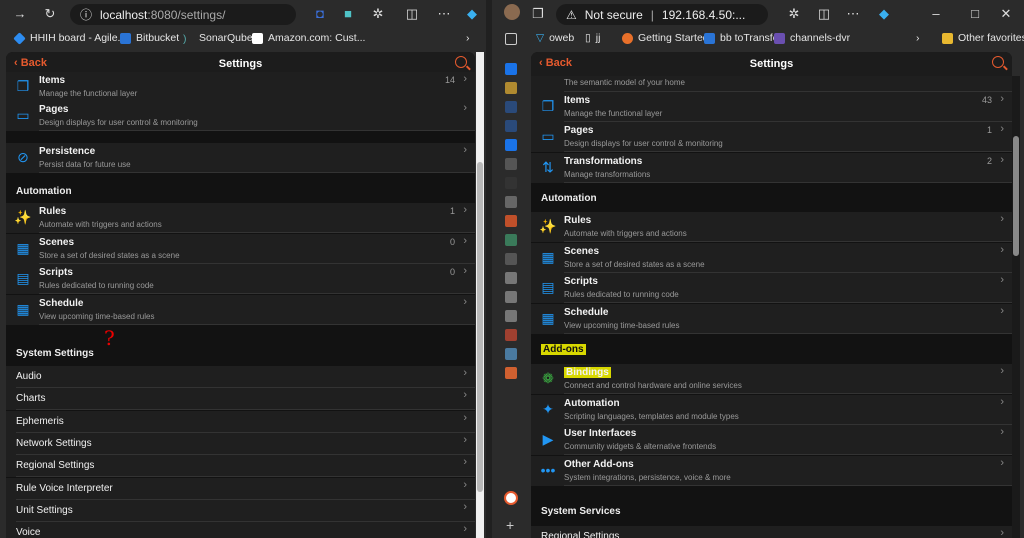  What do you see at coordinates (975, 13) in the screenshot?
I see `maximize-icon: □` at bounding box center [975, 13].